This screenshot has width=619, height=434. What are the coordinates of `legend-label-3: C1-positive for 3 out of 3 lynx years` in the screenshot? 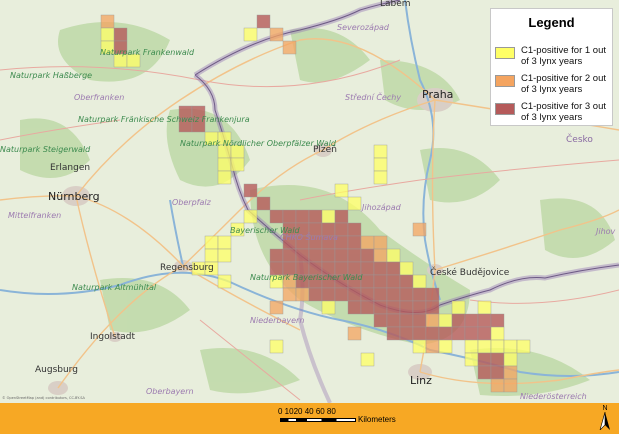 It's located at (564, 112).